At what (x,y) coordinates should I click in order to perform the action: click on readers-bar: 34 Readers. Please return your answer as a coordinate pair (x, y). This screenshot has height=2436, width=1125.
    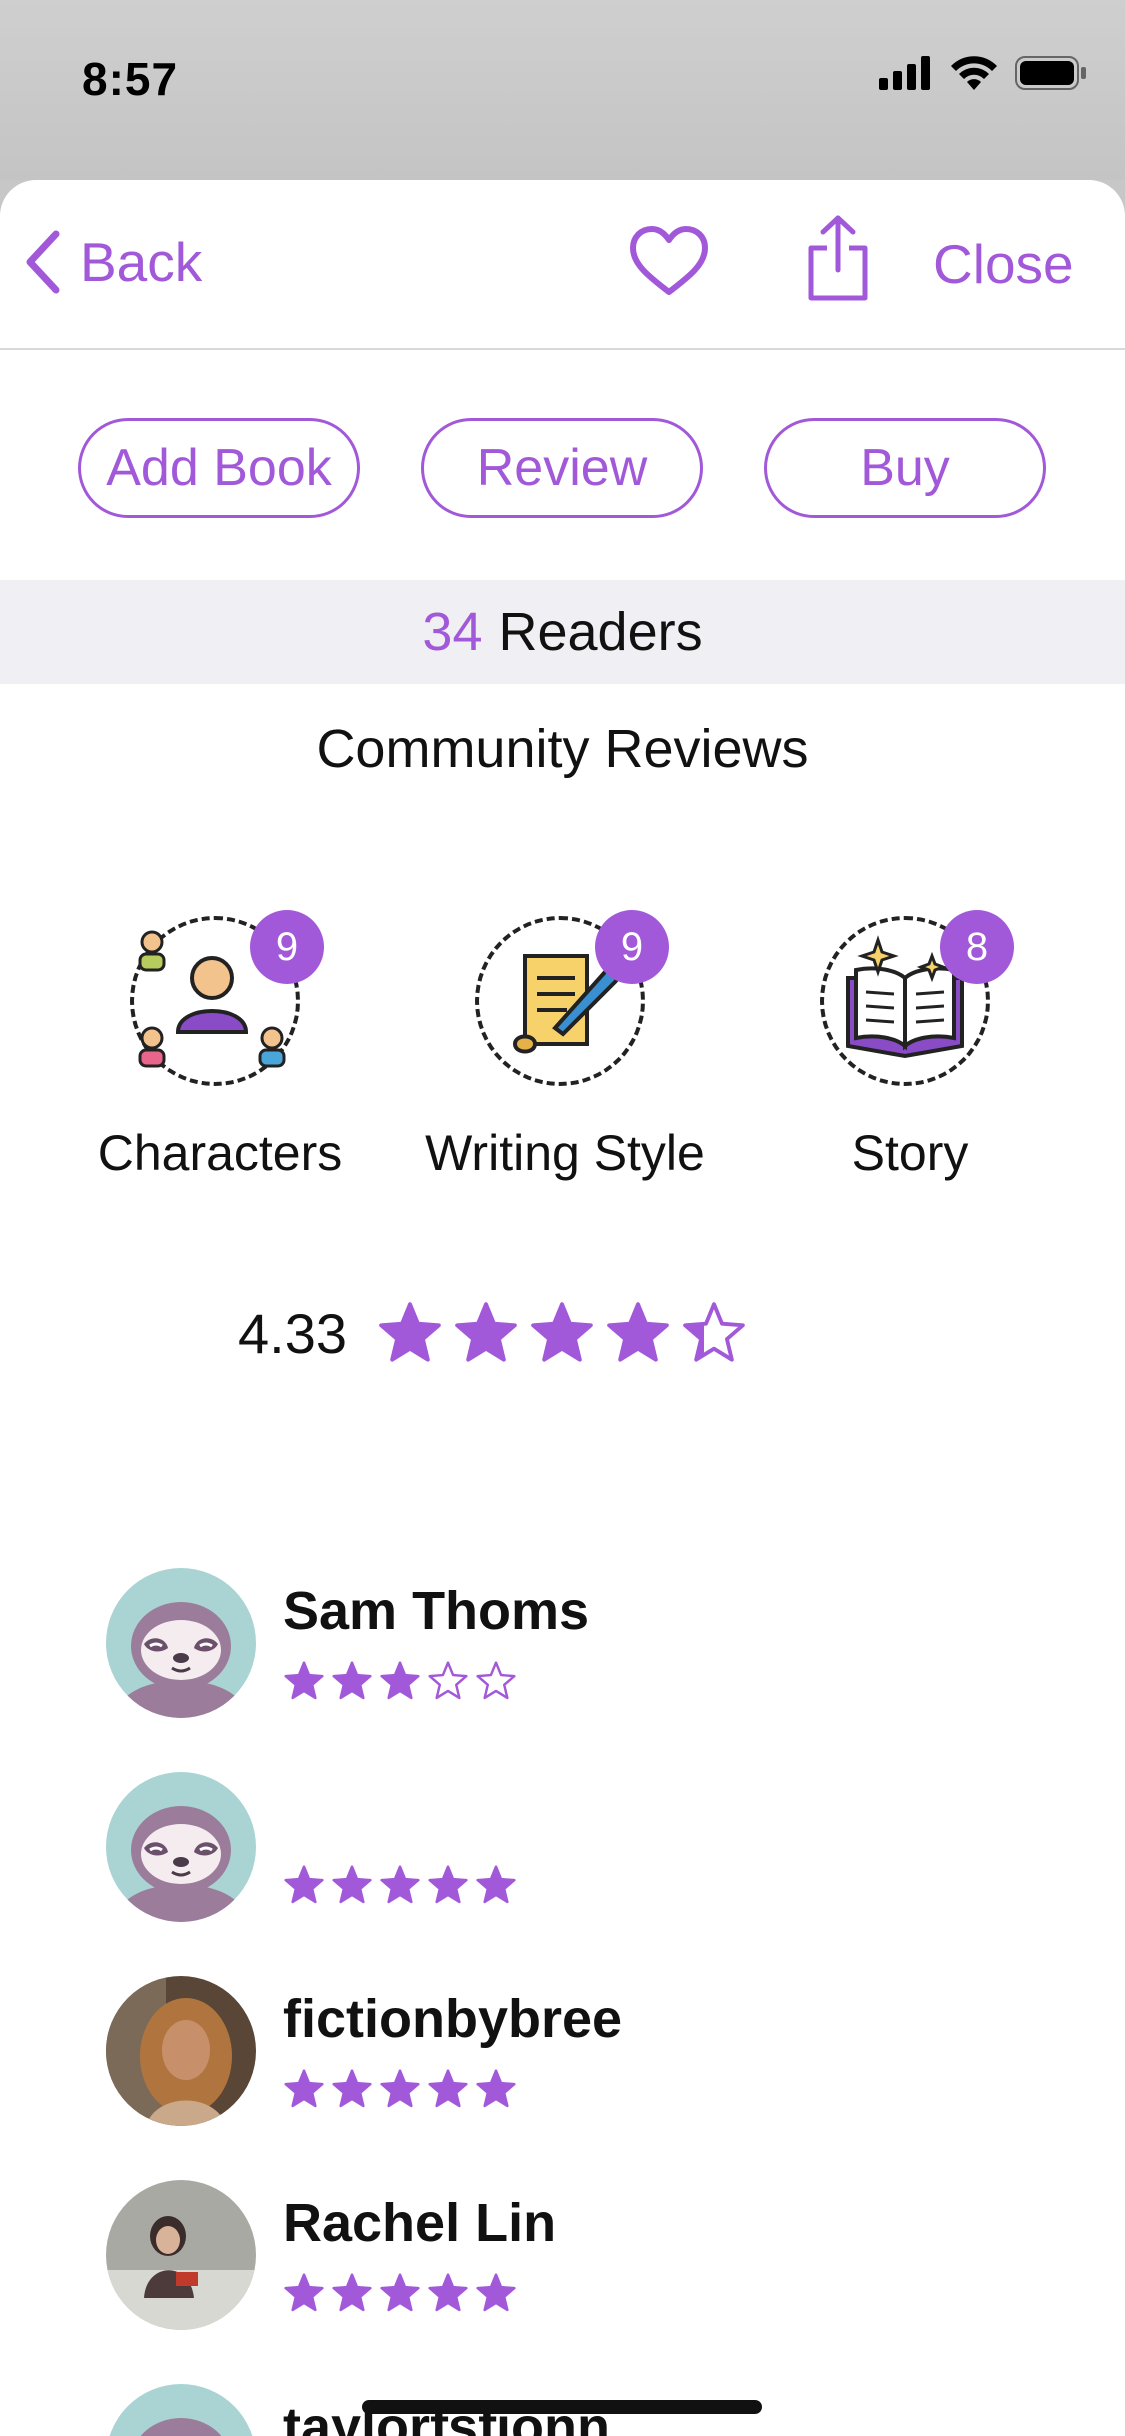
    Looking at the image, I should click on (562, 632).